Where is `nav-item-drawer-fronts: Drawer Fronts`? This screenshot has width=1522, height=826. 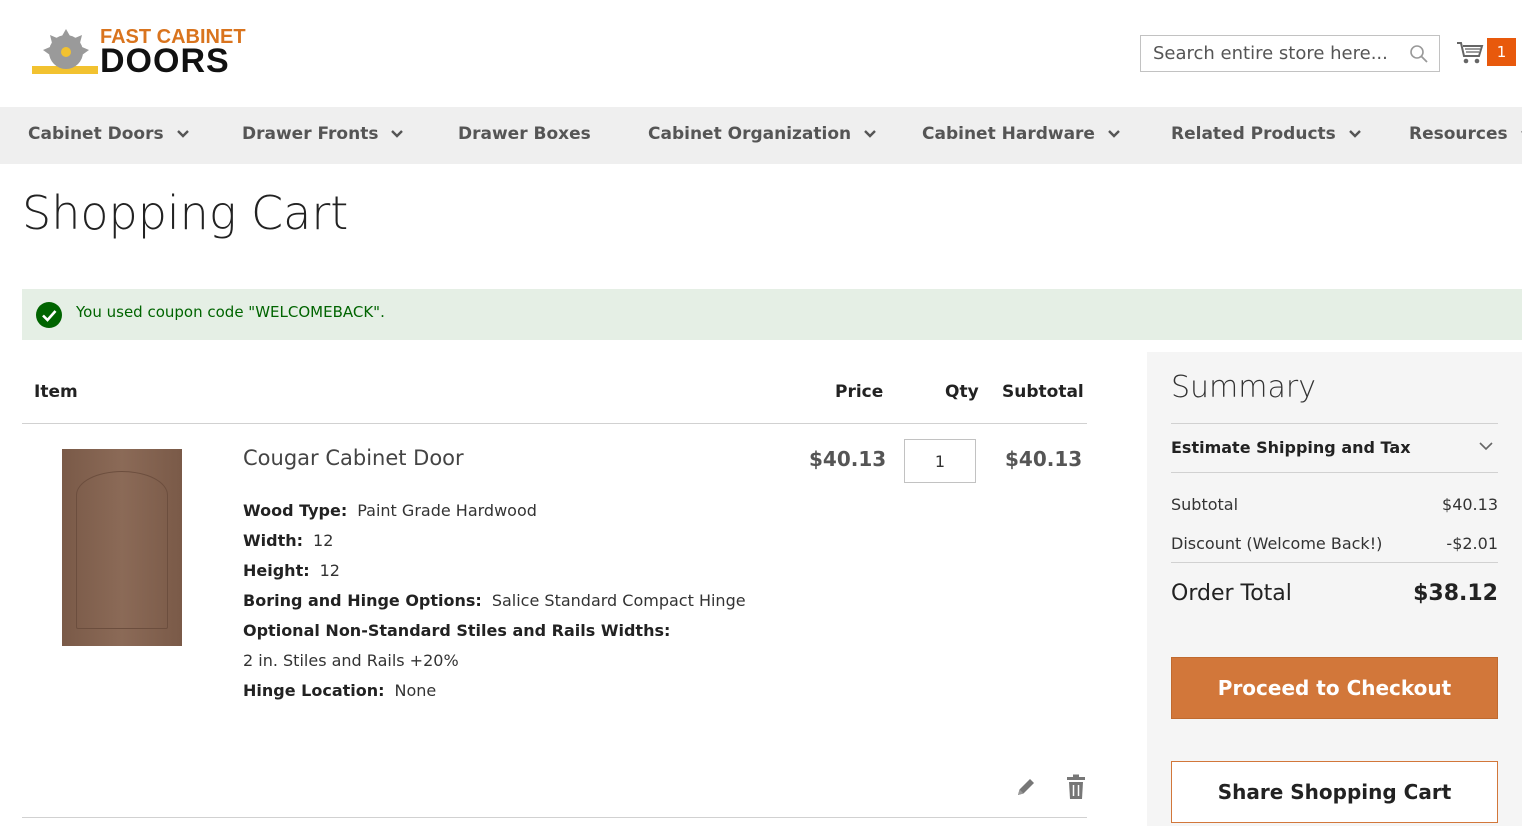 nav-item-drawer-fronts: Drawer Fronts is located at coordinates (323, 135).